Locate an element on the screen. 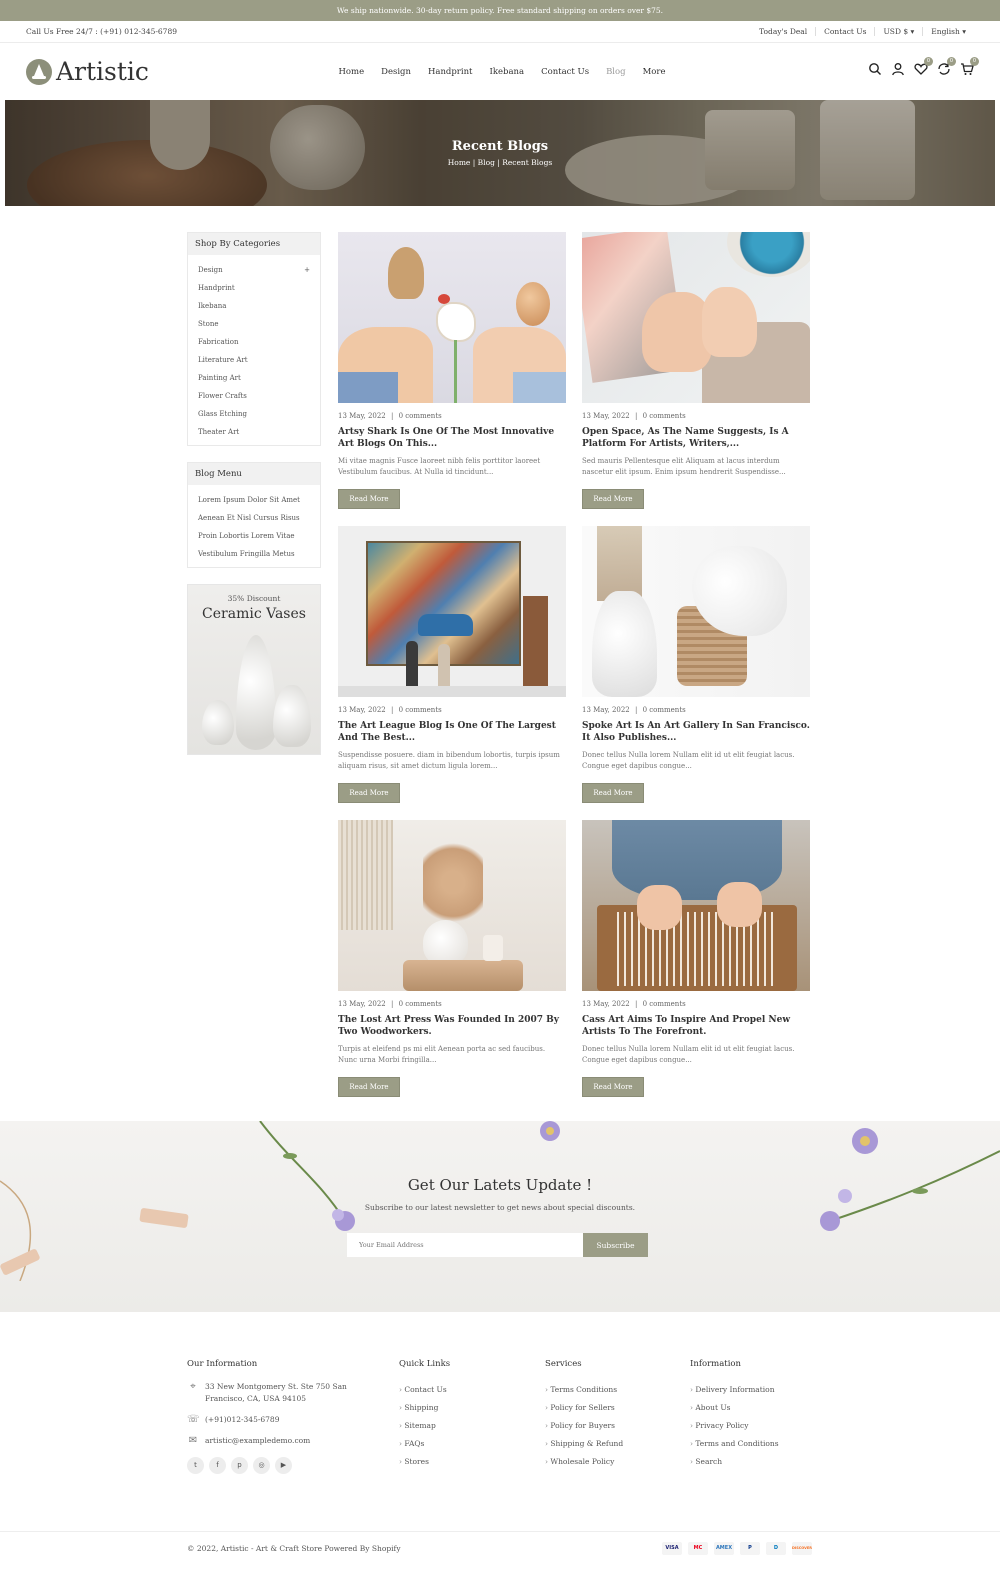  email-text: artistic@exampledemo.com is located at coordinates (257, 1441).